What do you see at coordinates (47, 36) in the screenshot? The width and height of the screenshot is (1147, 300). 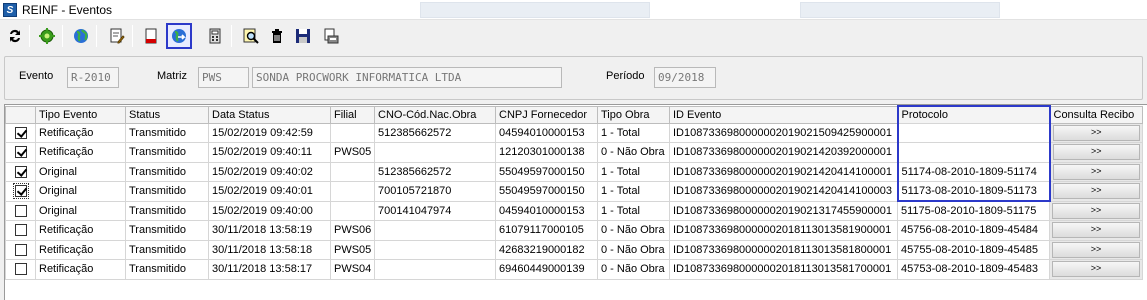 I see `process-button` at bounding box center [47, 36].